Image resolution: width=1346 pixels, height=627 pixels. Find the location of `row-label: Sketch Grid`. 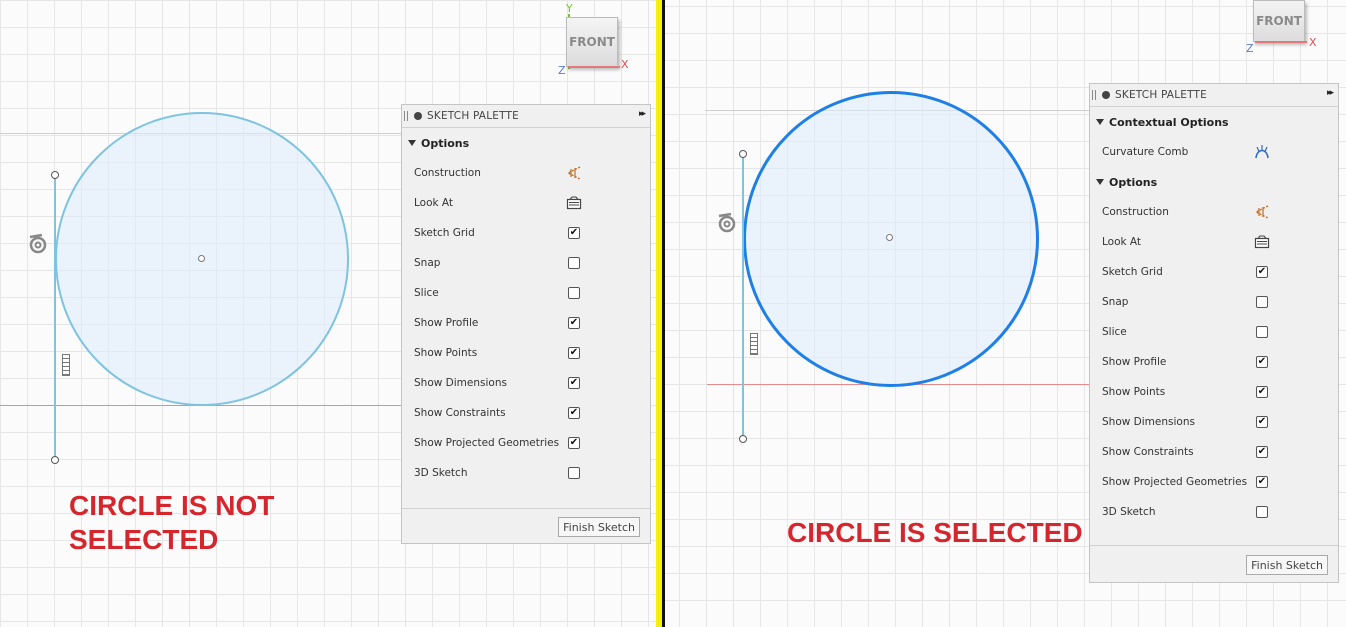

row-label: Sketch Grid is located at coordinates (1132, 272).